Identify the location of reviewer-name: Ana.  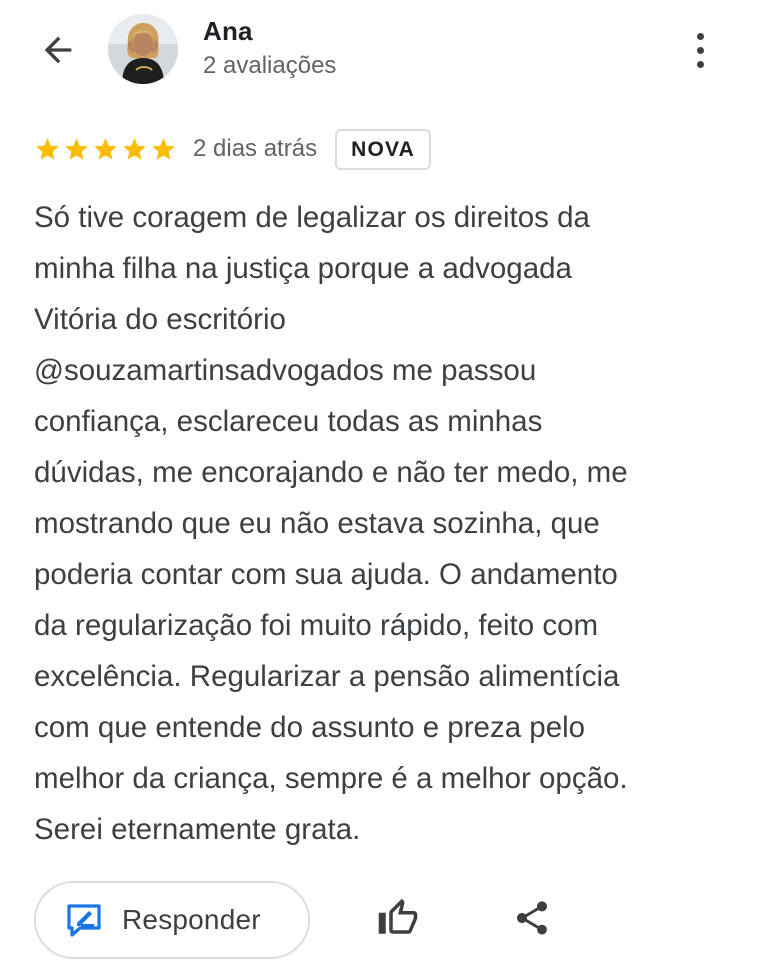
(228, 31).